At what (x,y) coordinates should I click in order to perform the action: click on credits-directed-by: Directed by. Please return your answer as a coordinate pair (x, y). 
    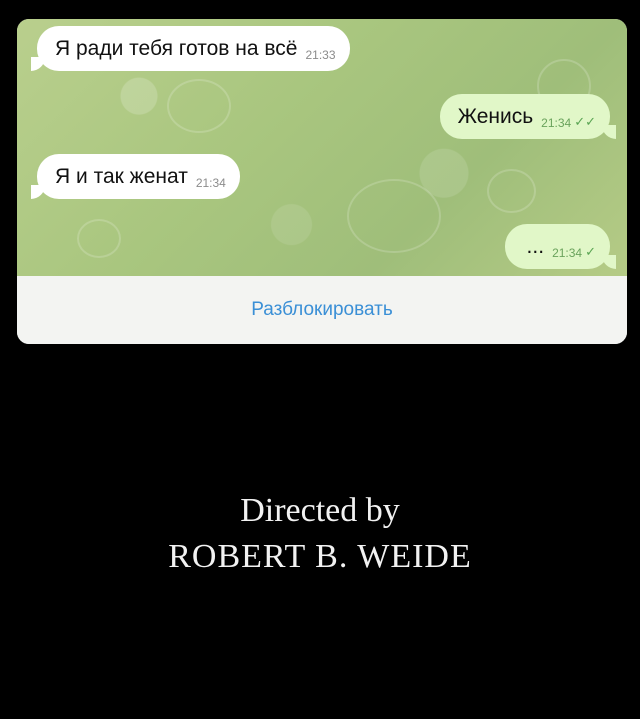
    Looking at the image, I should click on (320, 510).